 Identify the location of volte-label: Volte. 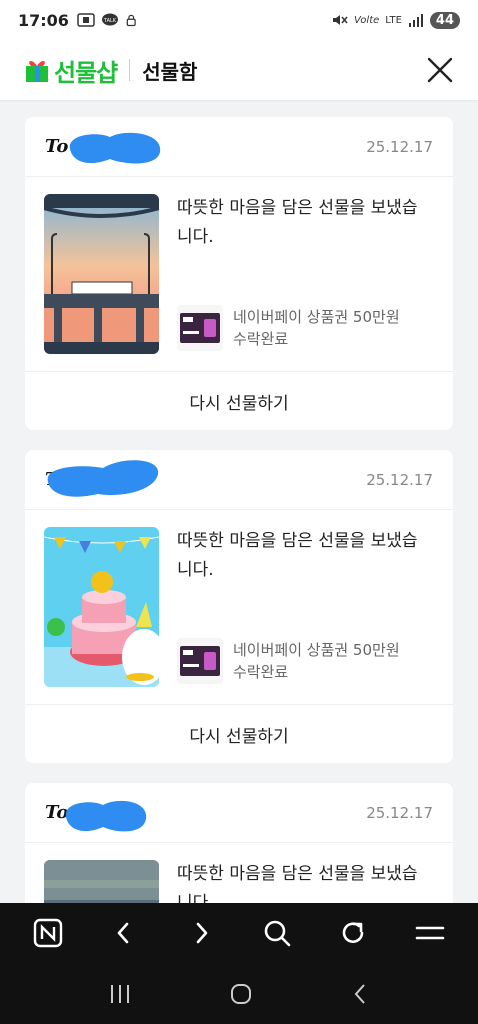
(367, 20).